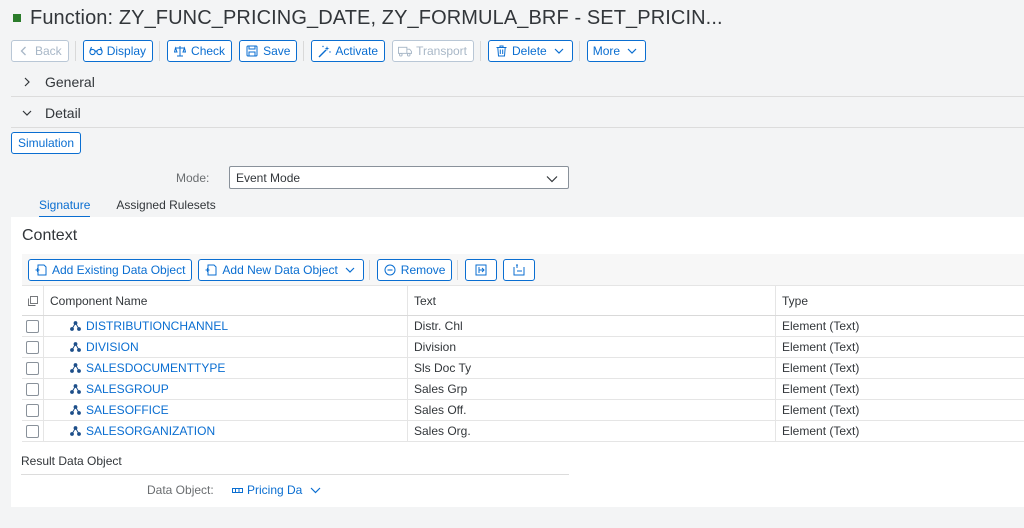 The image size is (1024, 528). What do you see at coordinates (226, 300) in the screenshot?
I see `column-header-component-name: Component Name` at bounding box center [226, 300].